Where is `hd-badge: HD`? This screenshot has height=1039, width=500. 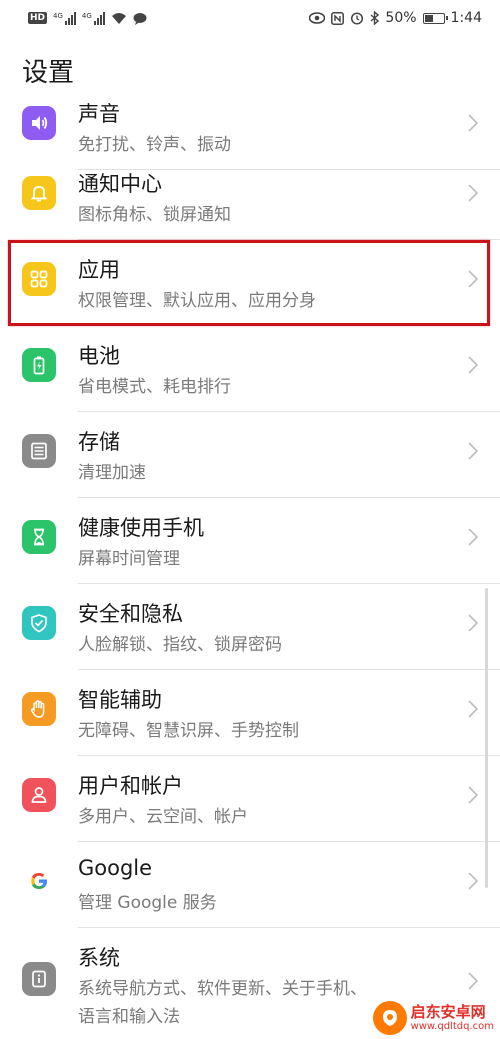
hd-badge: HD is located at coordinates (38, 18).